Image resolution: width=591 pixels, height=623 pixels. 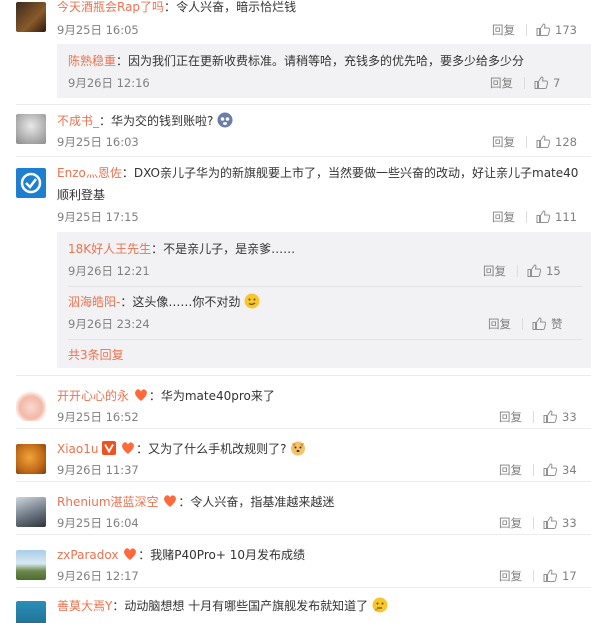 What do you see at coordinates (560, 576) in the screenshot?
I see `like-button: 17` at bounding box center [560, 576].